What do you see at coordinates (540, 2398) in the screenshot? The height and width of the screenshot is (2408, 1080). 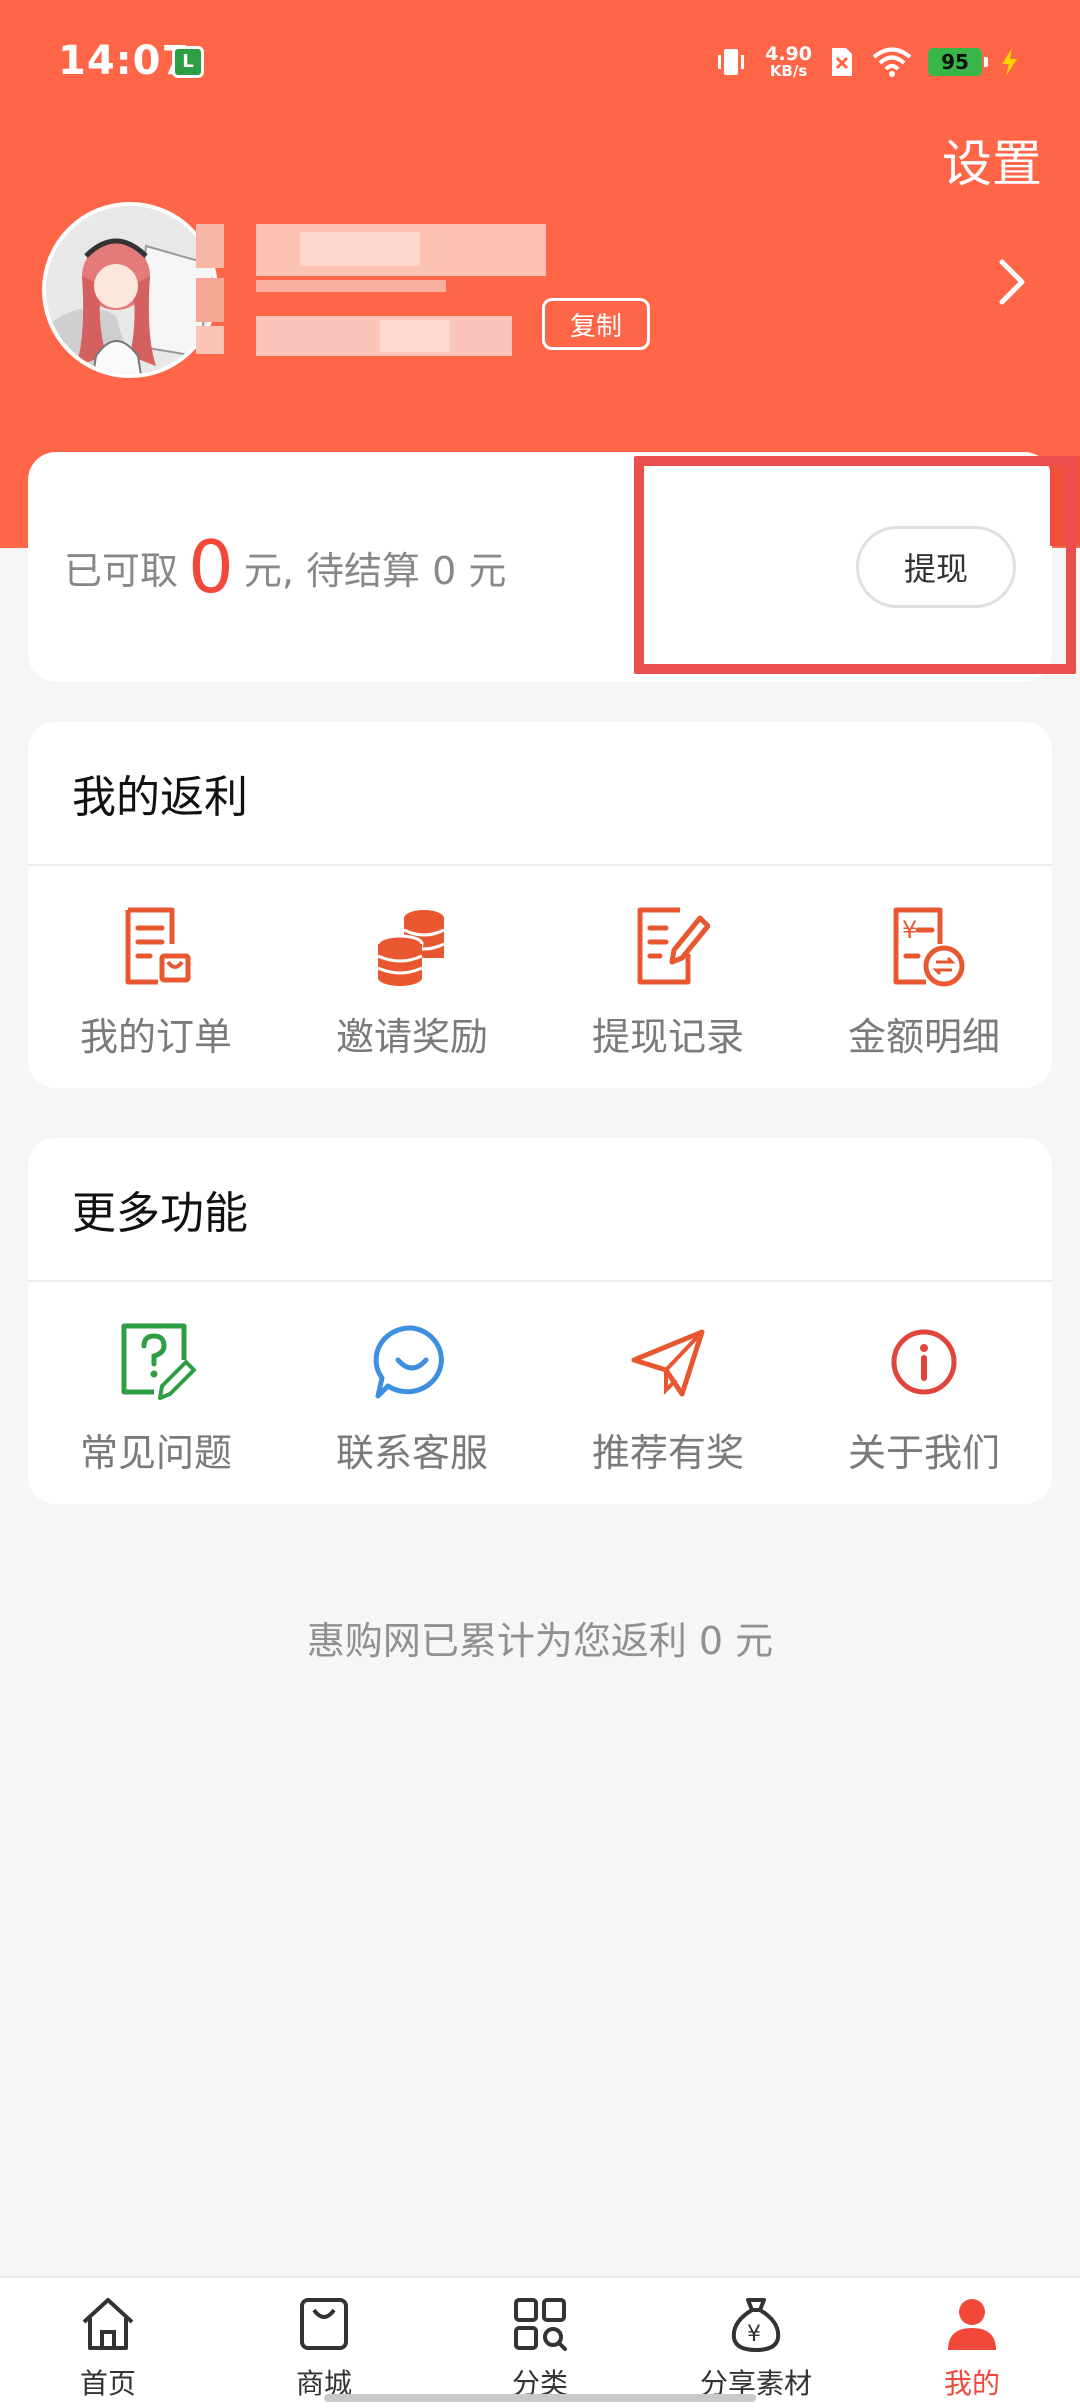 I see `home-indicator` at bounding box center [540, 2398].